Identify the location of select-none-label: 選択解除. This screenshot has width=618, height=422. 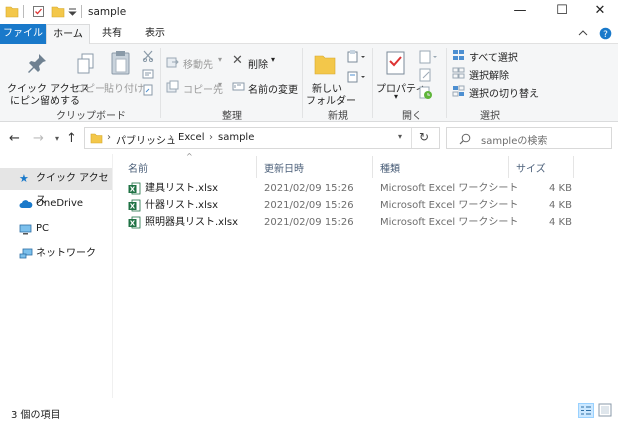
(489, 76).